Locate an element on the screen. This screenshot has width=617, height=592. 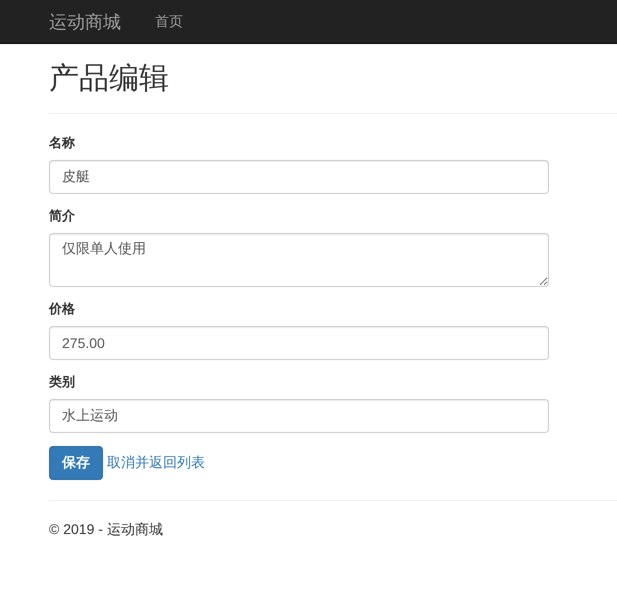
field-label: 名称 is located at coordinates (62, 143).